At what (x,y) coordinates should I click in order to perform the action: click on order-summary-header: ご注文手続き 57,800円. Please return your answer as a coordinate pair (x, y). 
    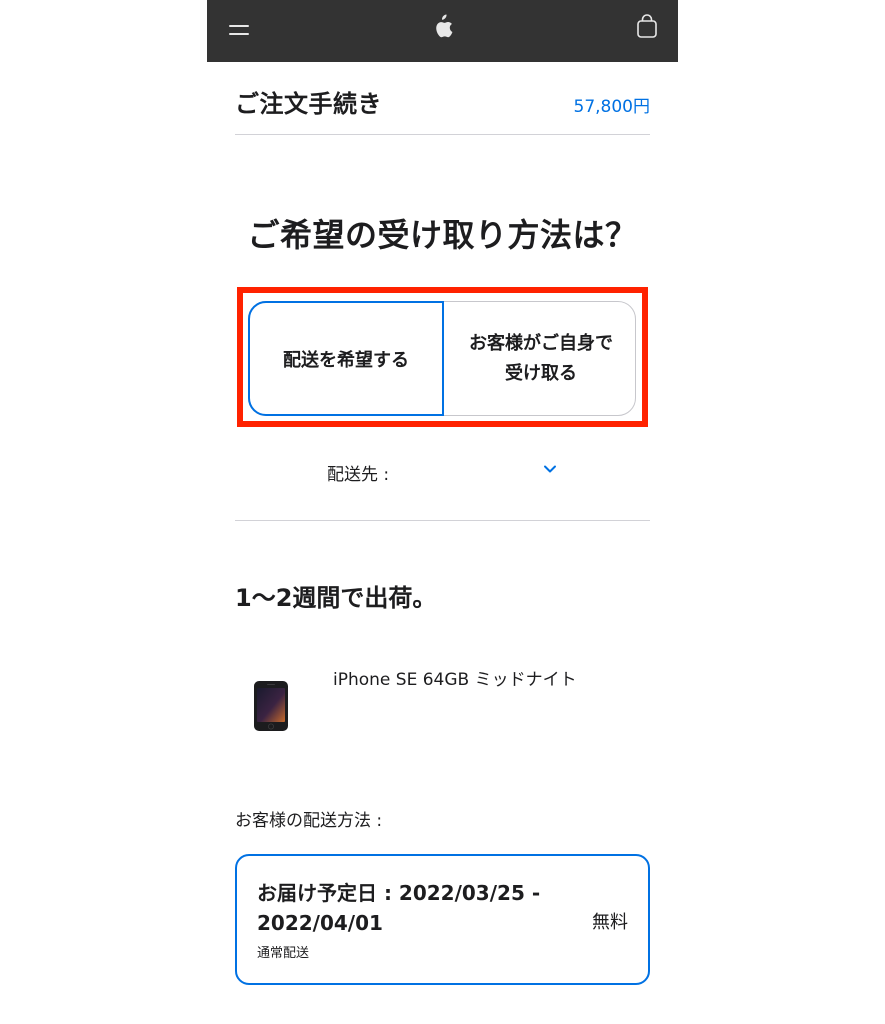
    Looking at the image, I should click on (442, 108).